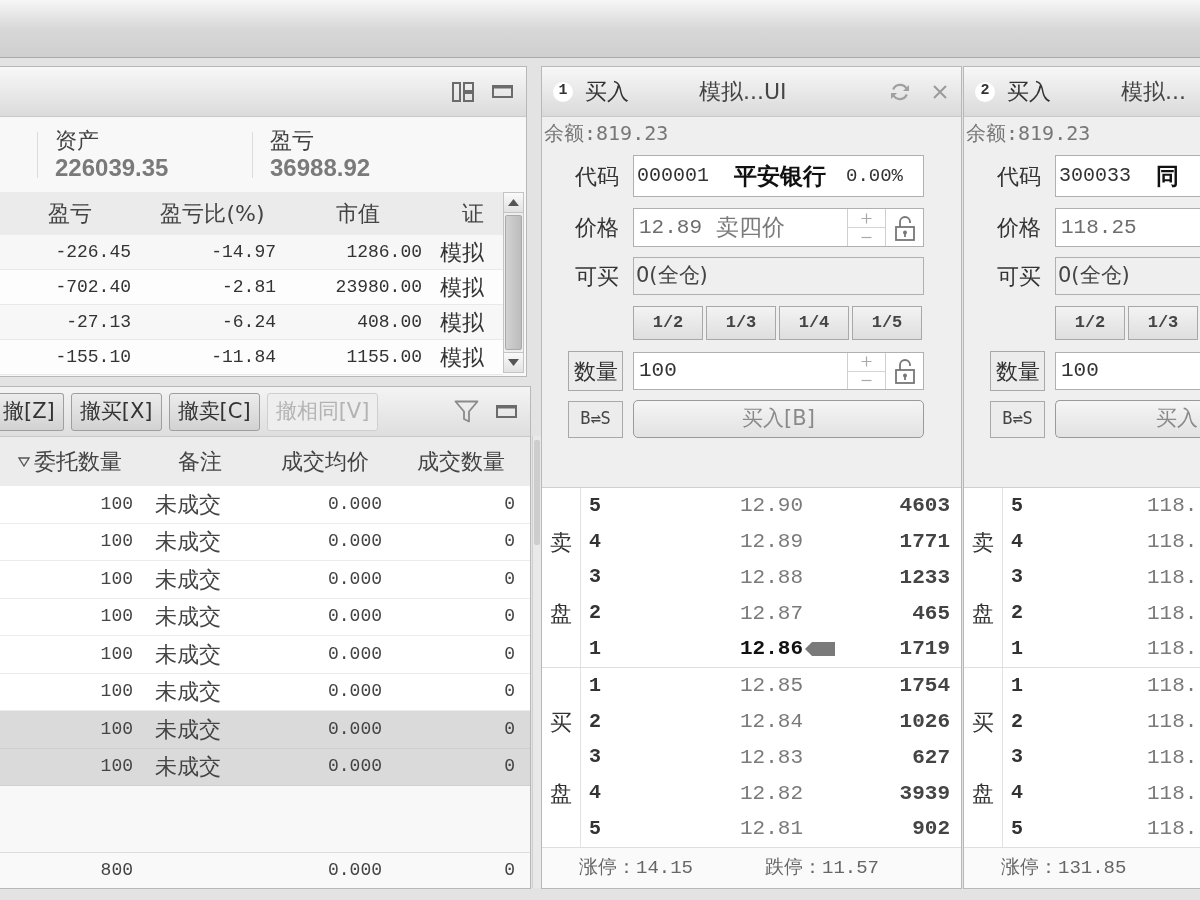 The width and height of the screenshot is (1200, 900). What do you see at coordinates (887, 323) in the screenshot?
I see `fraction-button: 1/5` at bounding box center [887, 323].